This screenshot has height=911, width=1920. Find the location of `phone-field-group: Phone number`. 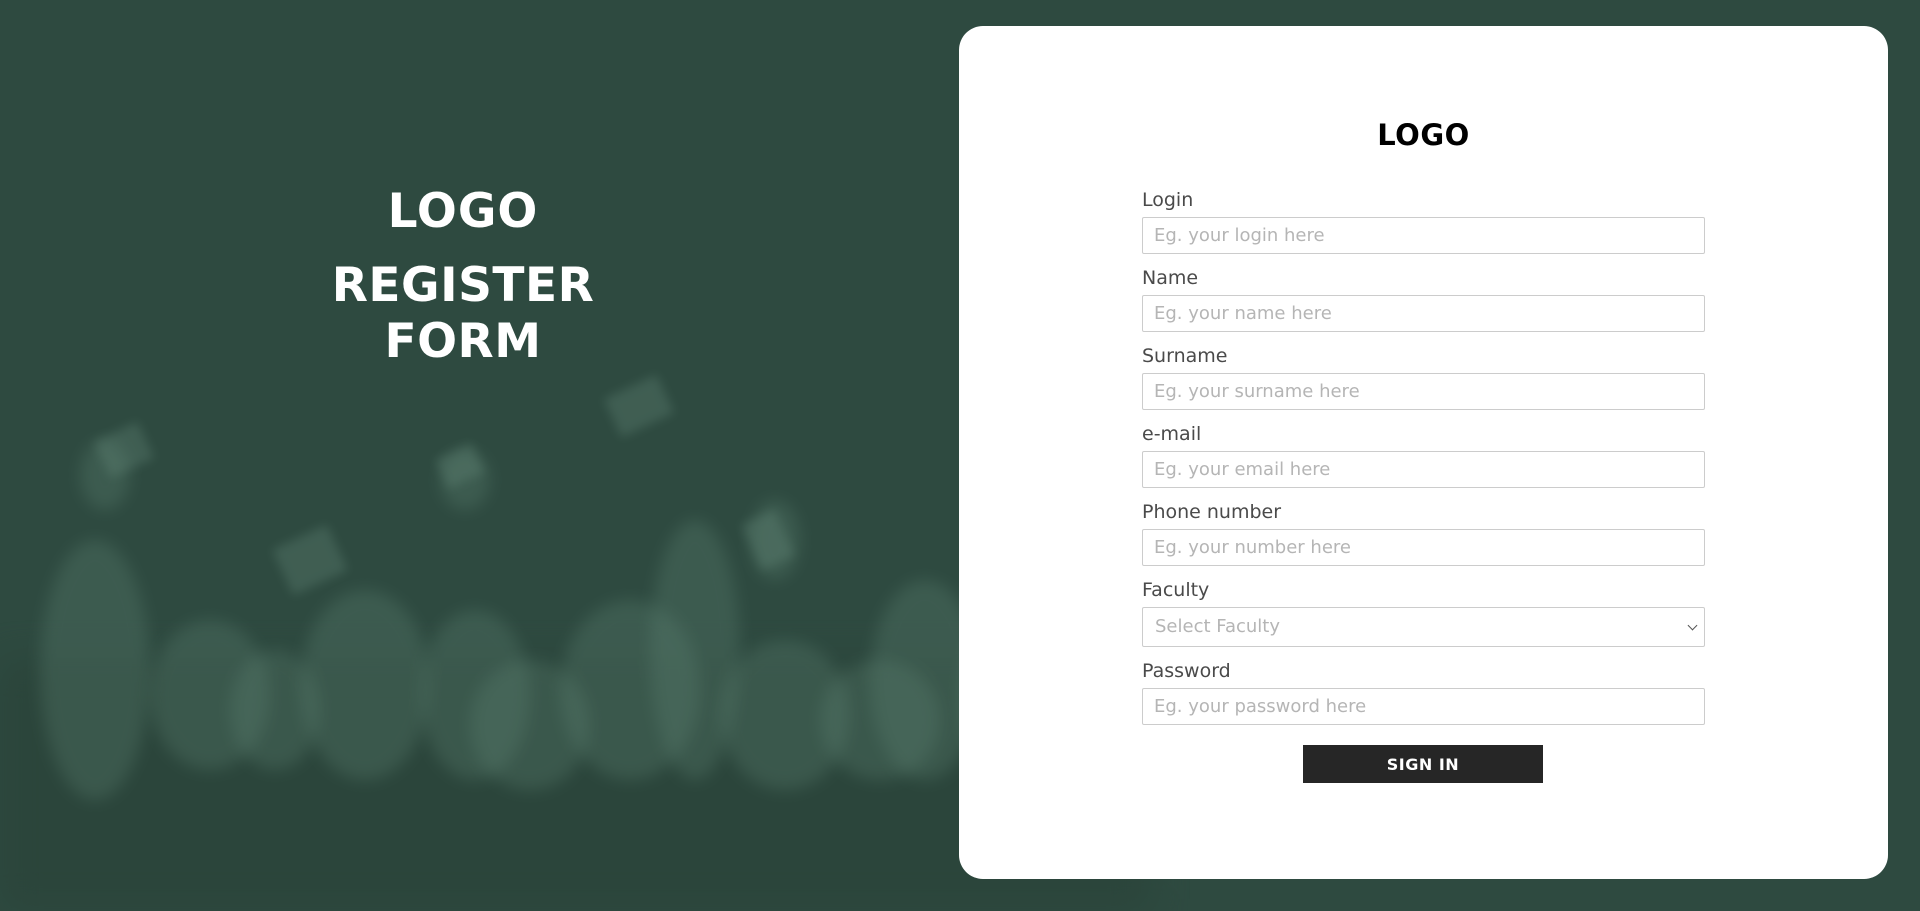

phone-field-group: Phone number is located at coordinates (1423, 533).